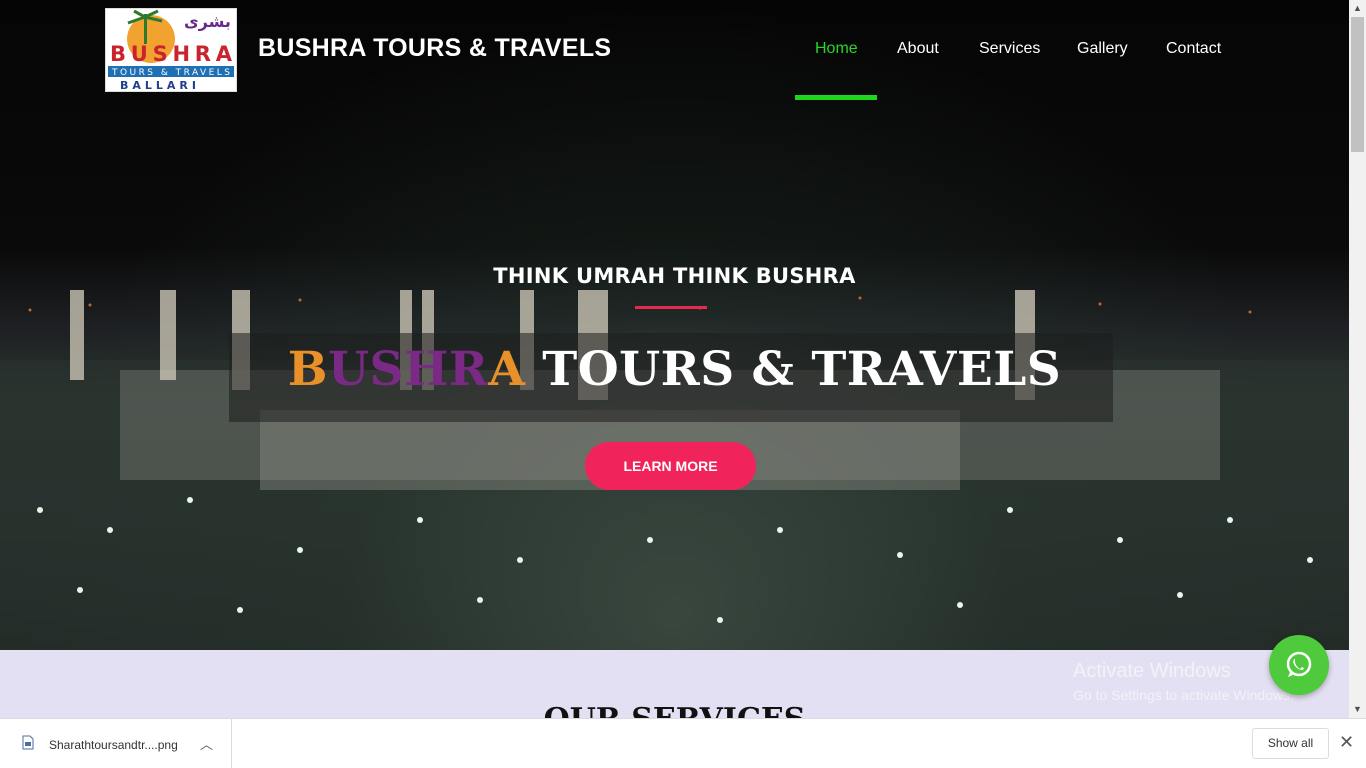  What do you see at coordinates (1357, 709) in the screenshot?
I see `scroll-down-arrow-icon: ▼` at bounding box center [1357, 709].